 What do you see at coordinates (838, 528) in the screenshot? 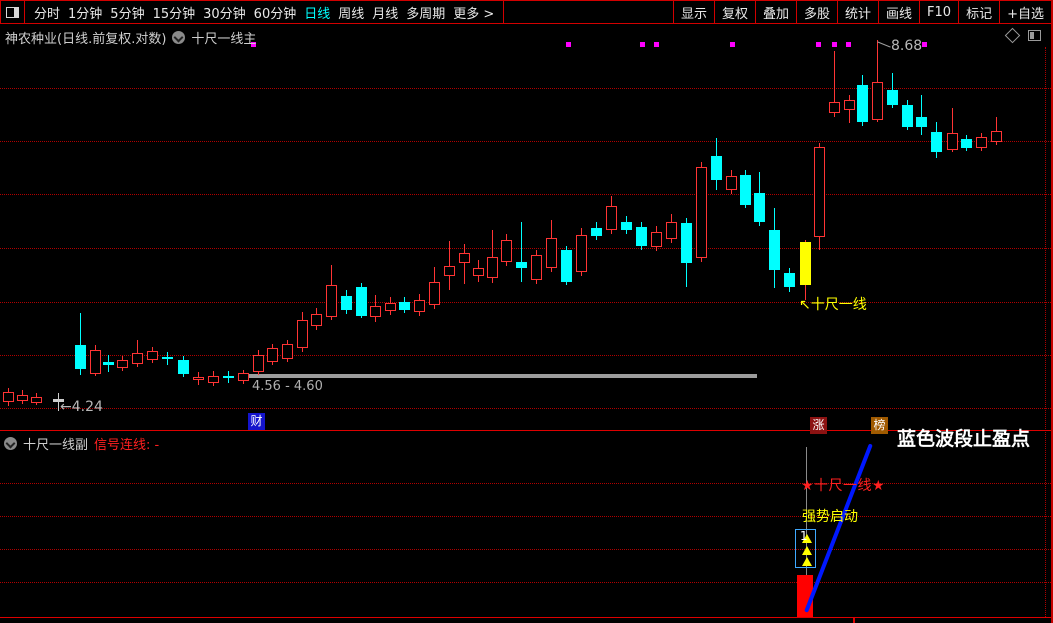
I see `blue-trend-line` at bounding box center [838, 528].